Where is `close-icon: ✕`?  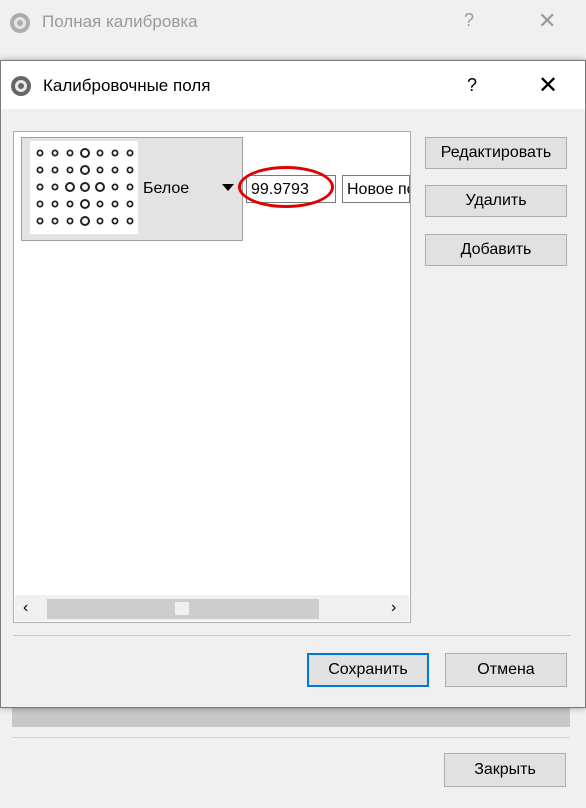
close-icon: ✕ is located at coordinates (548, 85).